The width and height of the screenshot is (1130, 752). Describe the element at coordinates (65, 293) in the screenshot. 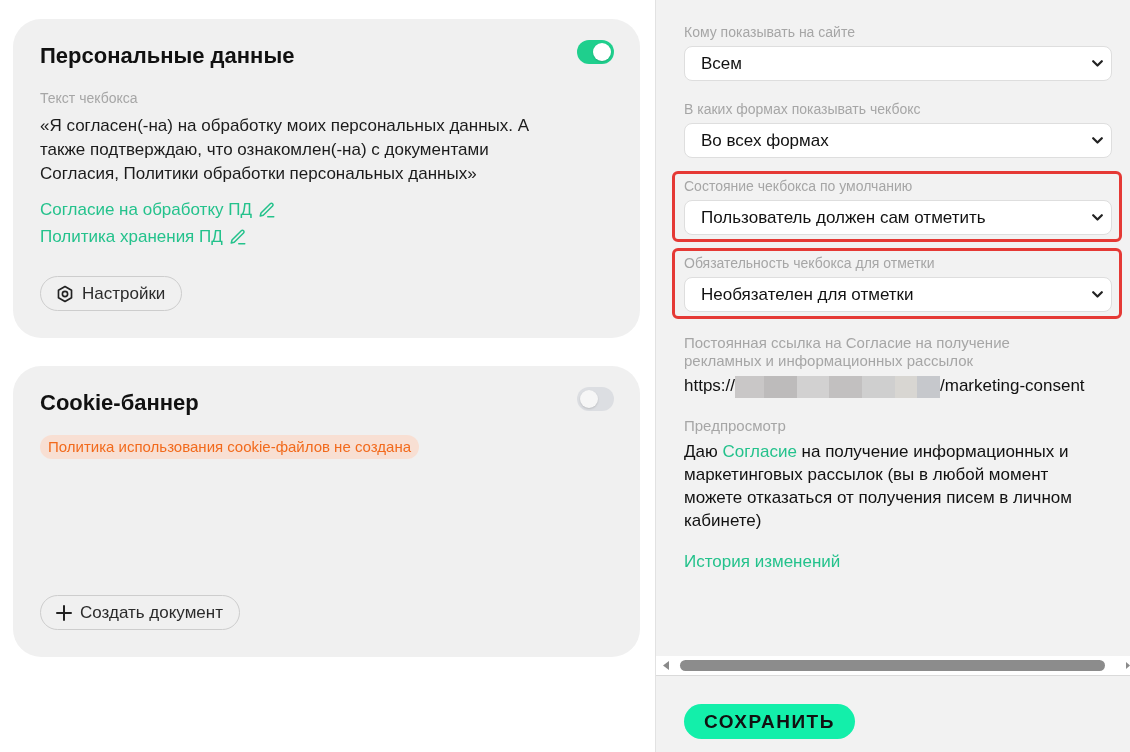

I see `settings-icon` at that location.